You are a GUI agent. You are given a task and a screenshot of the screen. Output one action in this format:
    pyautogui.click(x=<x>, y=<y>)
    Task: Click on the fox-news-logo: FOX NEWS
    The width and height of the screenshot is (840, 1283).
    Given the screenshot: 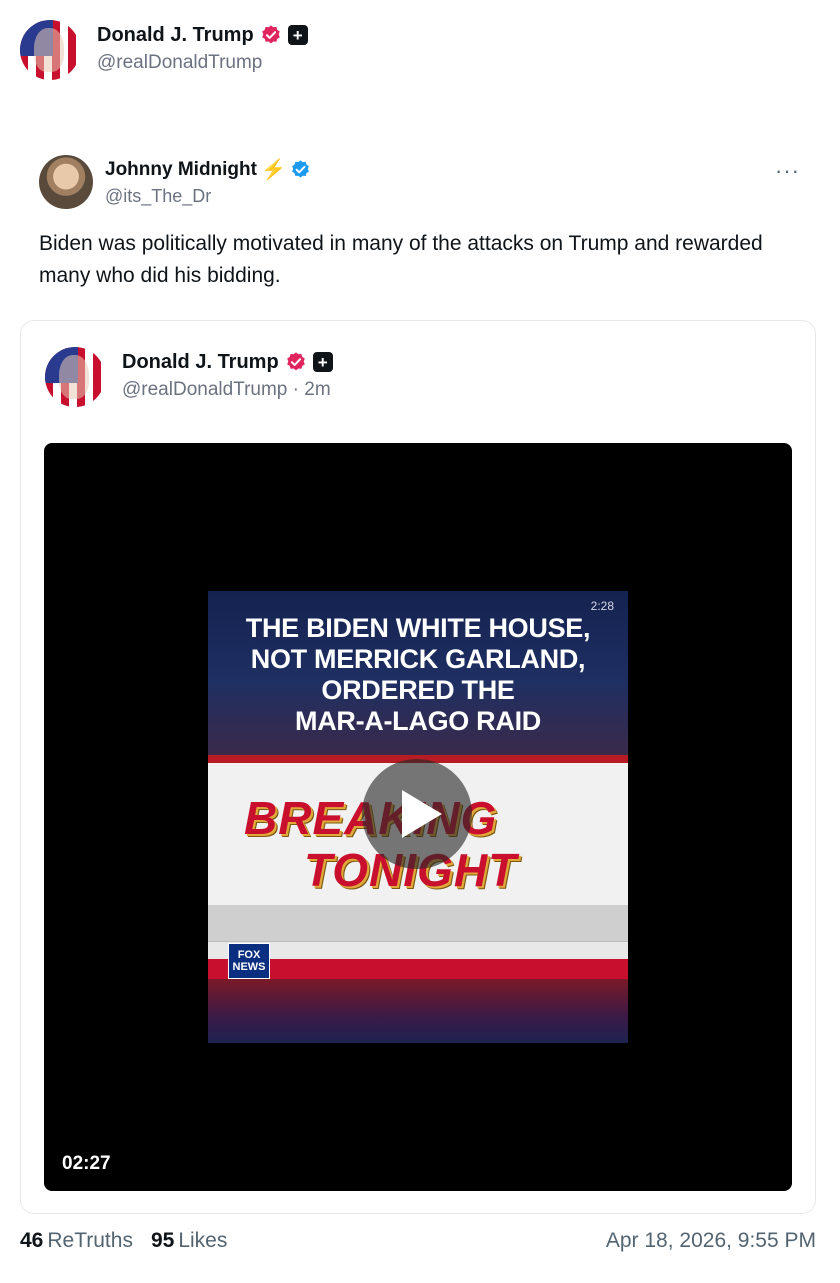 What is the action you would take?
    pyautogui.click(x=249, y=961)
    